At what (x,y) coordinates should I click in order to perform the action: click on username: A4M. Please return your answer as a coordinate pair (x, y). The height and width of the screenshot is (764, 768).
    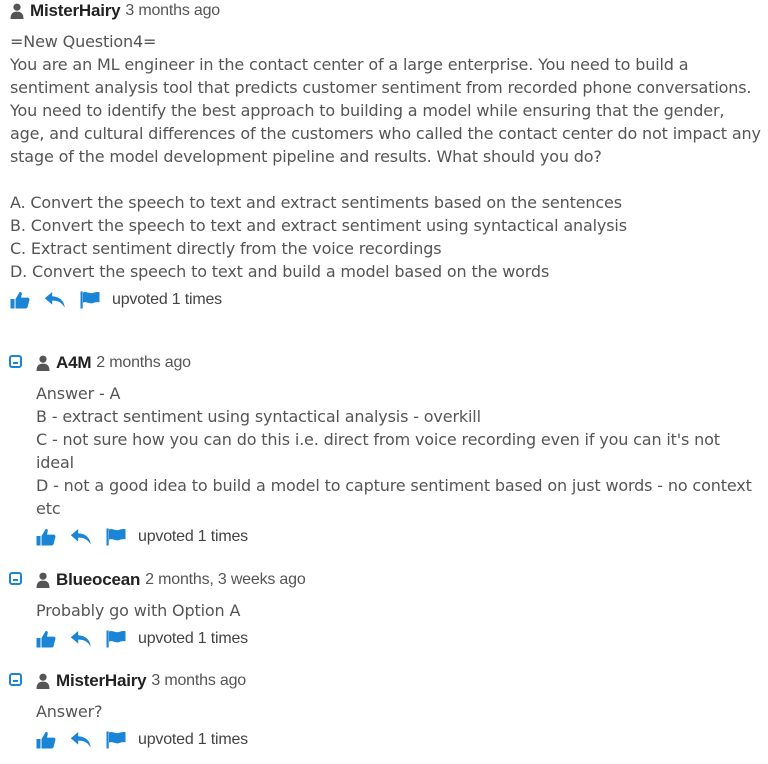
    Looking at the image, I should click on (73, 363).